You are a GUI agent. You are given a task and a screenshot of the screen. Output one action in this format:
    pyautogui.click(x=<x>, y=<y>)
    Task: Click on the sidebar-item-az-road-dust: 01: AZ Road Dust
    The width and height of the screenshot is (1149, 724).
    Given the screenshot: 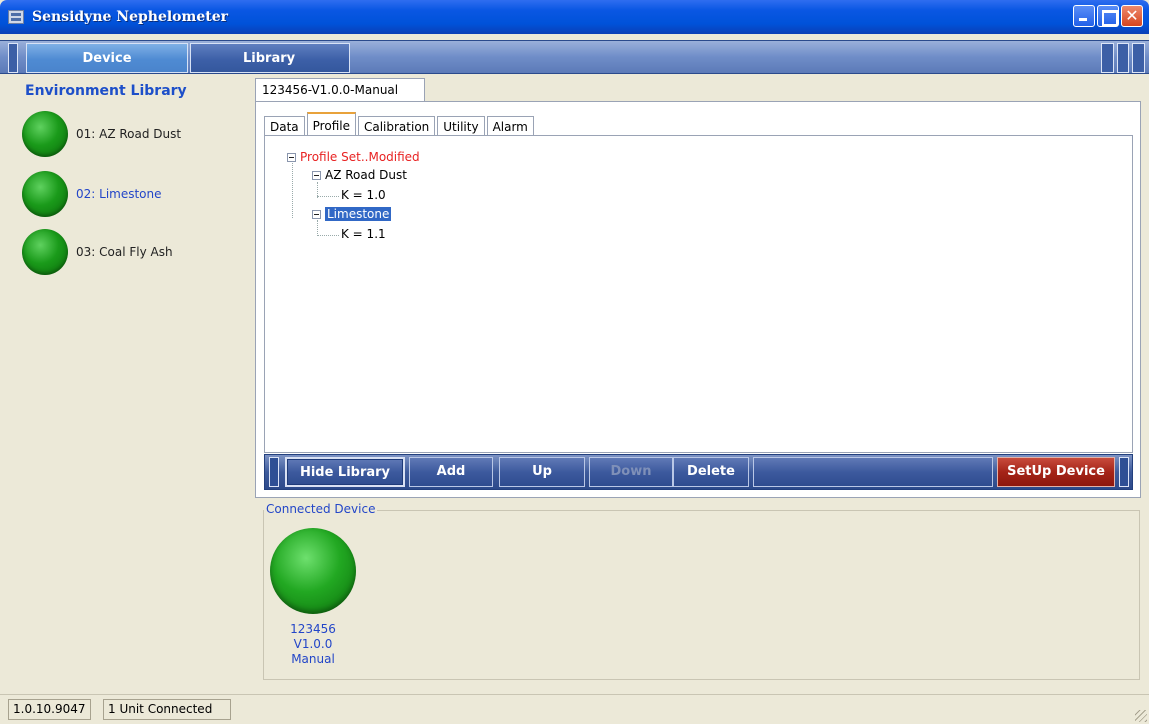 What is the action you would take?
    pyautogui.click(x=137, y=134)
    